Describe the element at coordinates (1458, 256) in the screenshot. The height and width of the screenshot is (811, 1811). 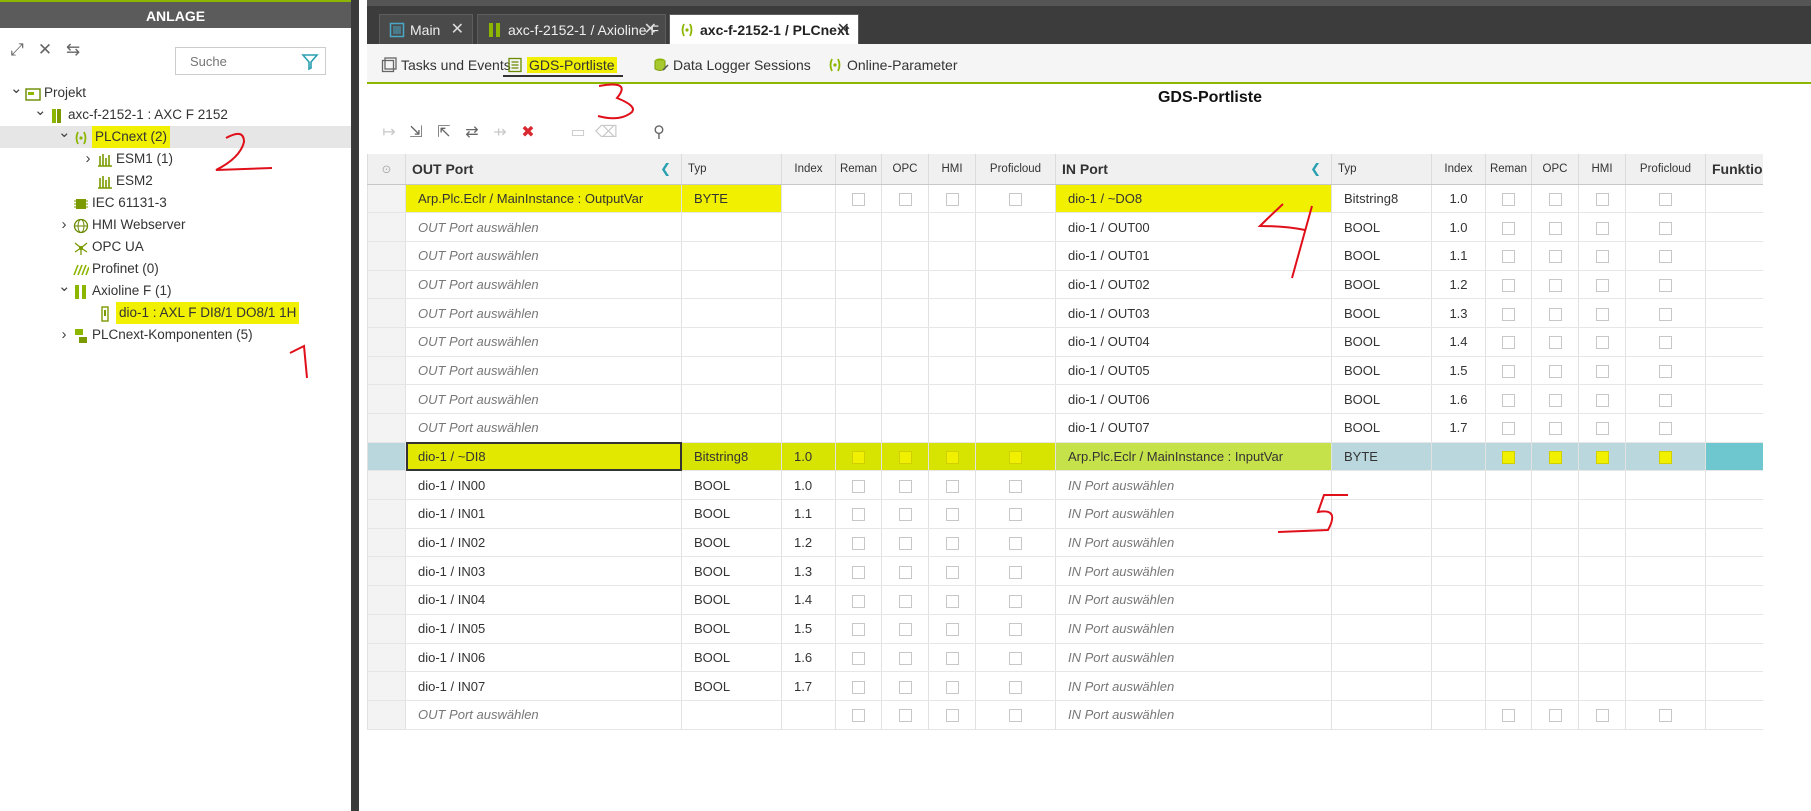
I see `index2-cell: 1.1` at that location.